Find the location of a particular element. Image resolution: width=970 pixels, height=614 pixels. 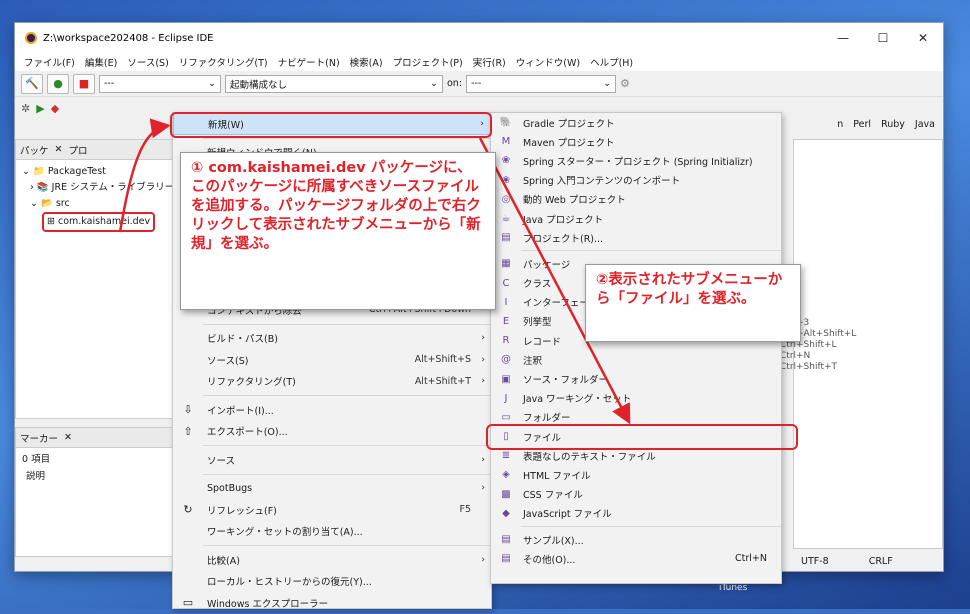

submenu-item-icon: ◈ is located at coordinates (506, 475).